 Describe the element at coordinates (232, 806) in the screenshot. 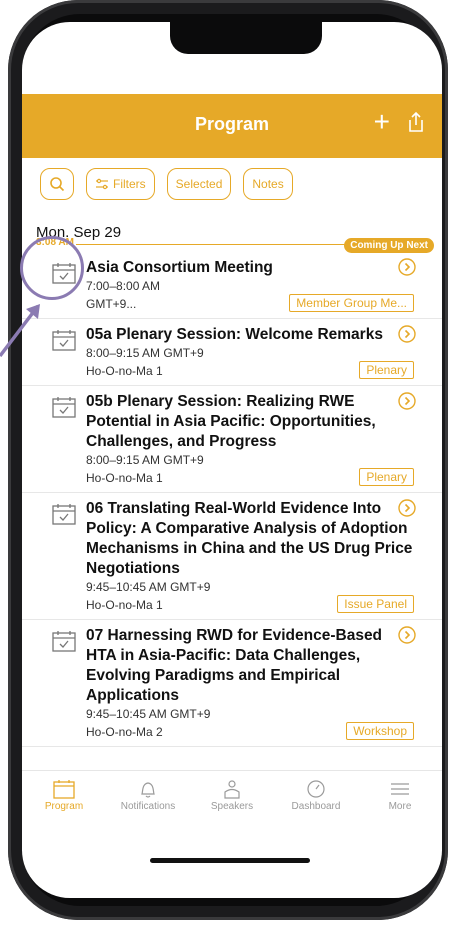

I see `tab-label: Speakers` at that location.